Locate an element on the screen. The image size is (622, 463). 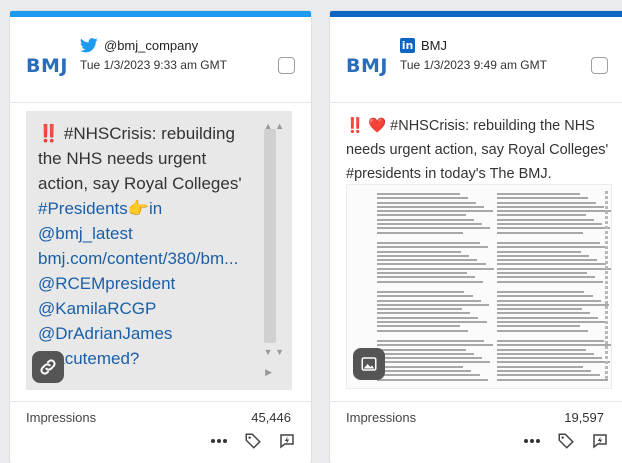
tweet-line: the NHS needs urgent is located at coordinates (122, 158).